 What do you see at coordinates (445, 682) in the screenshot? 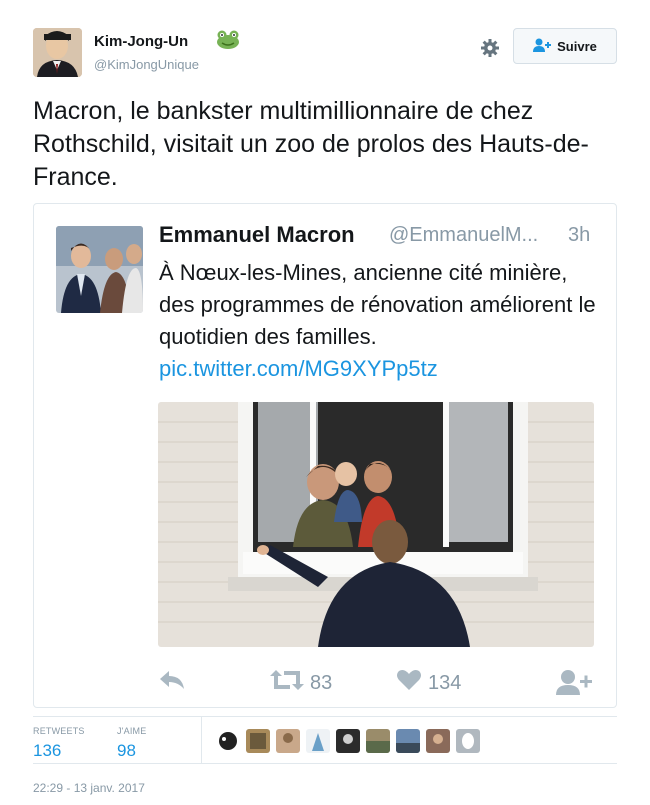
I see `like-count: 134` at bounding box center [445, 682].